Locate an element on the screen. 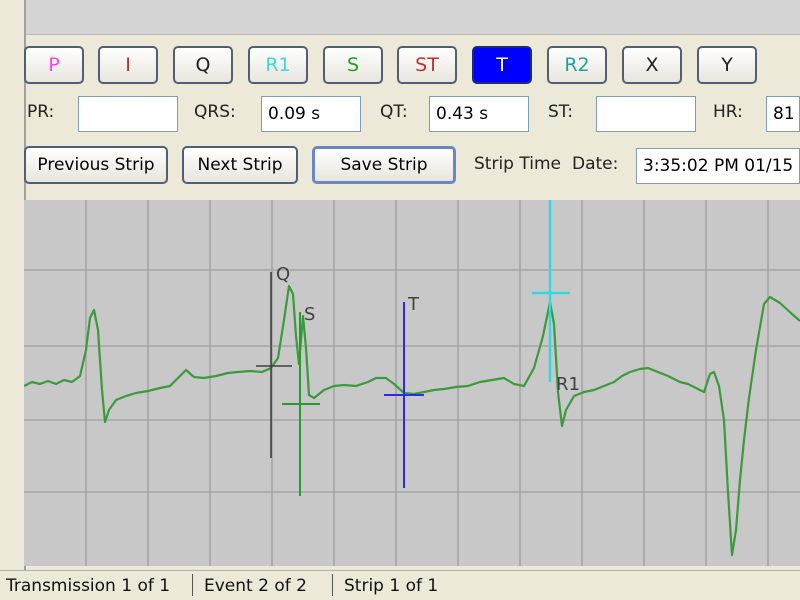 The height and width of the screenshot is (600, 800). pr-field is located at coordinates (128, 114).